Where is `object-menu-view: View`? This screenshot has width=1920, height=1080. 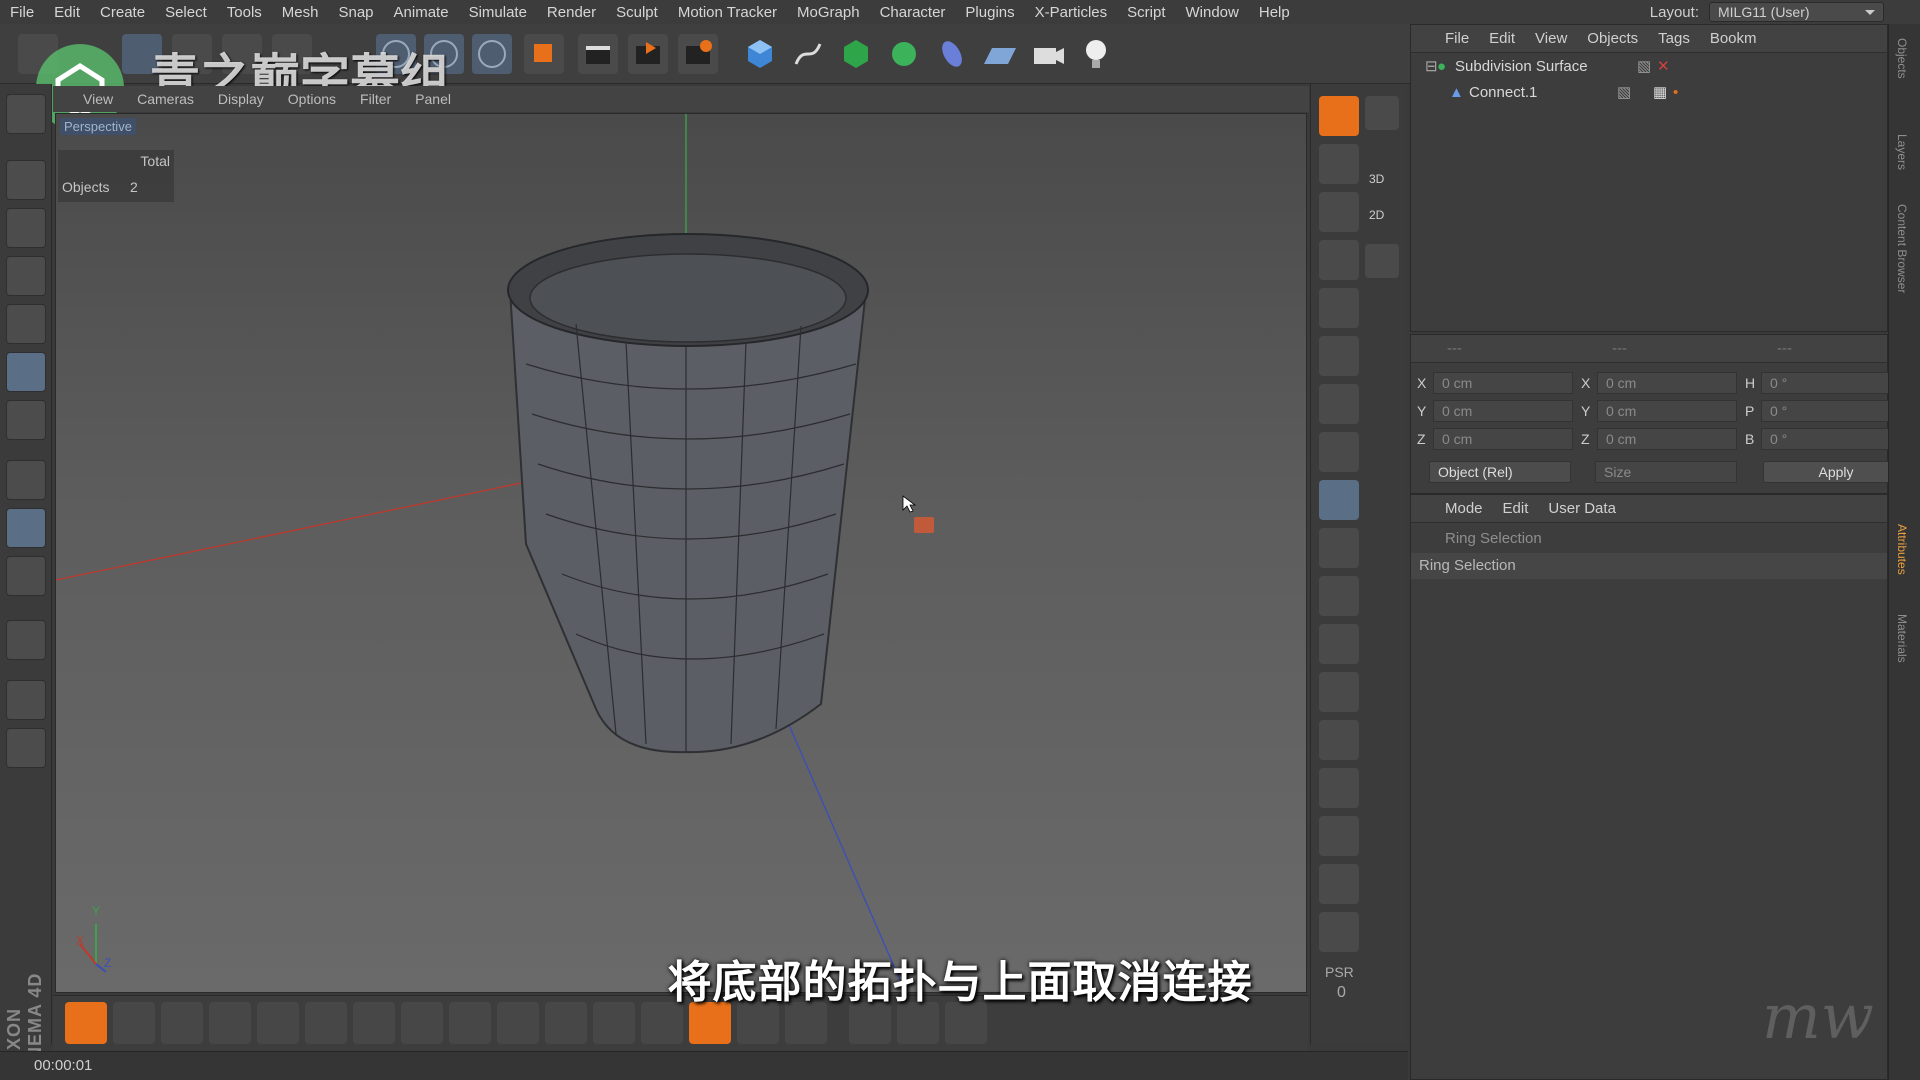
object-menu-view: View is located at coordinates (1551, 38).